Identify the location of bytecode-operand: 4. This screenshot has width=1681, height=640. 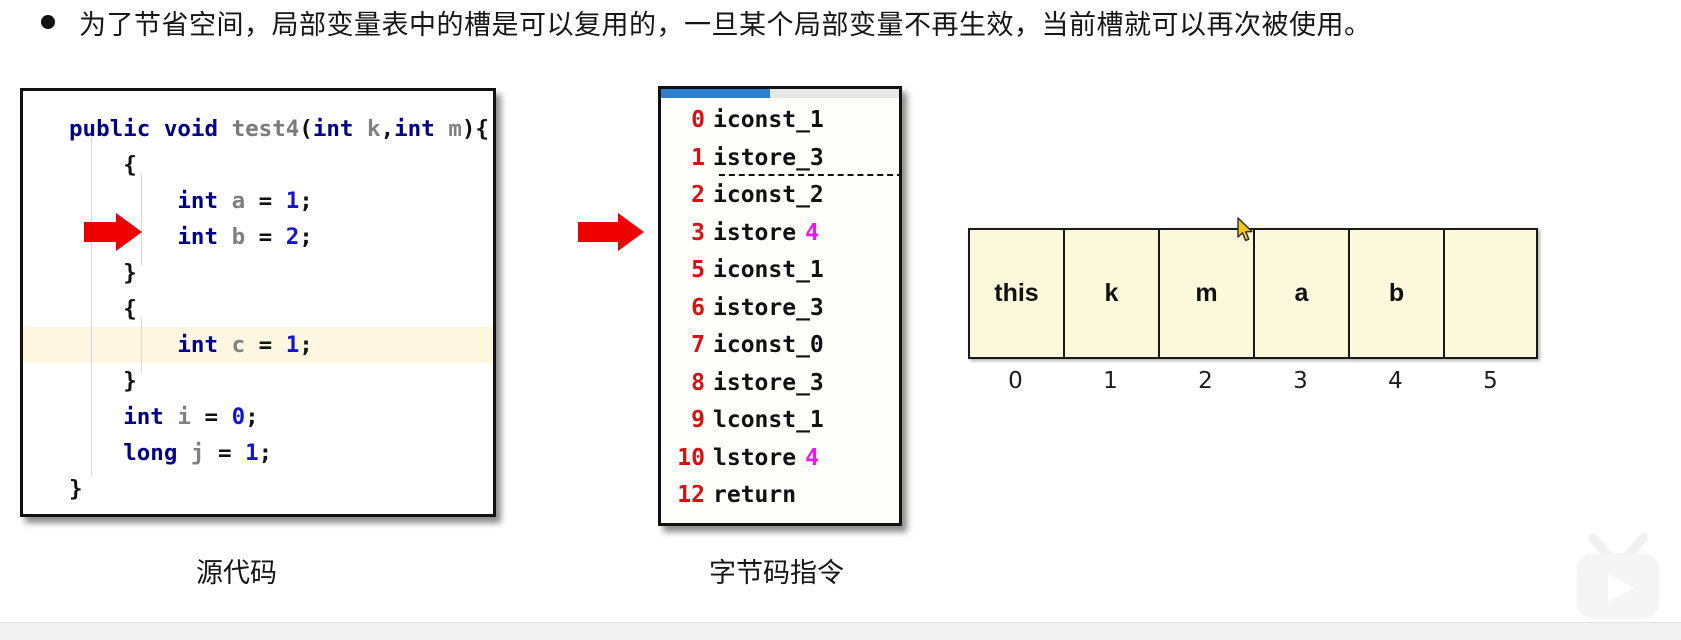
(812, 457).